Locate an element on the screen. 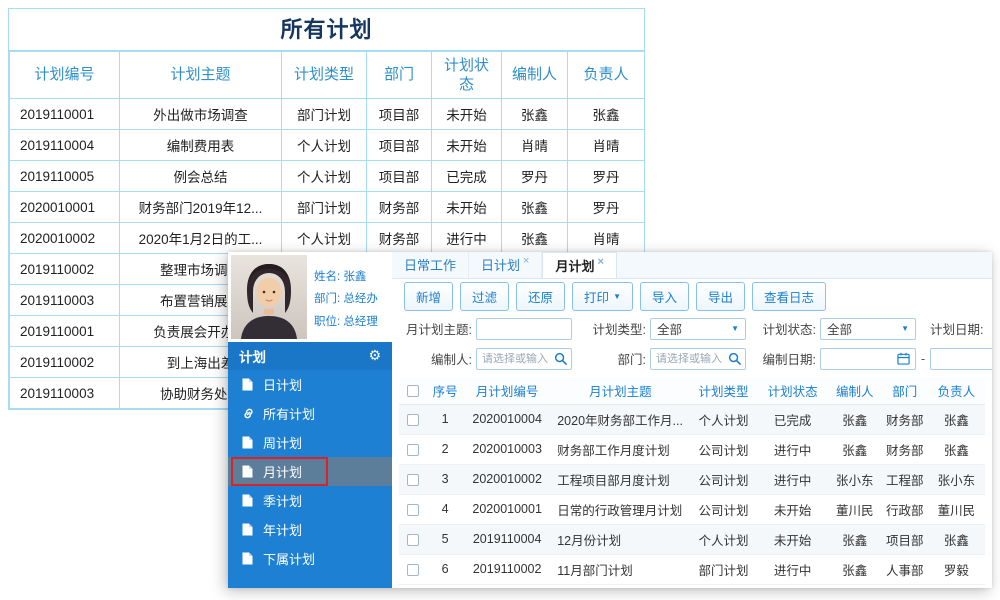 Image resolution: width=1000 pixels, height=600 pixels. author-search-box is located at coordinates (524, 358).